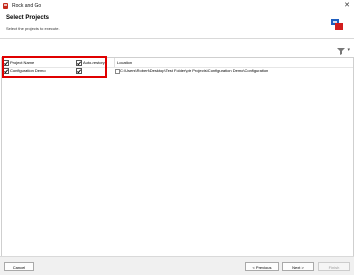 Image resolution: width=354 pixels, height=275 pixels. What do you see at coordinates (28, 18) in the screenshot?
I see `page-title: Select Projects` at bounding box center [28, 18].